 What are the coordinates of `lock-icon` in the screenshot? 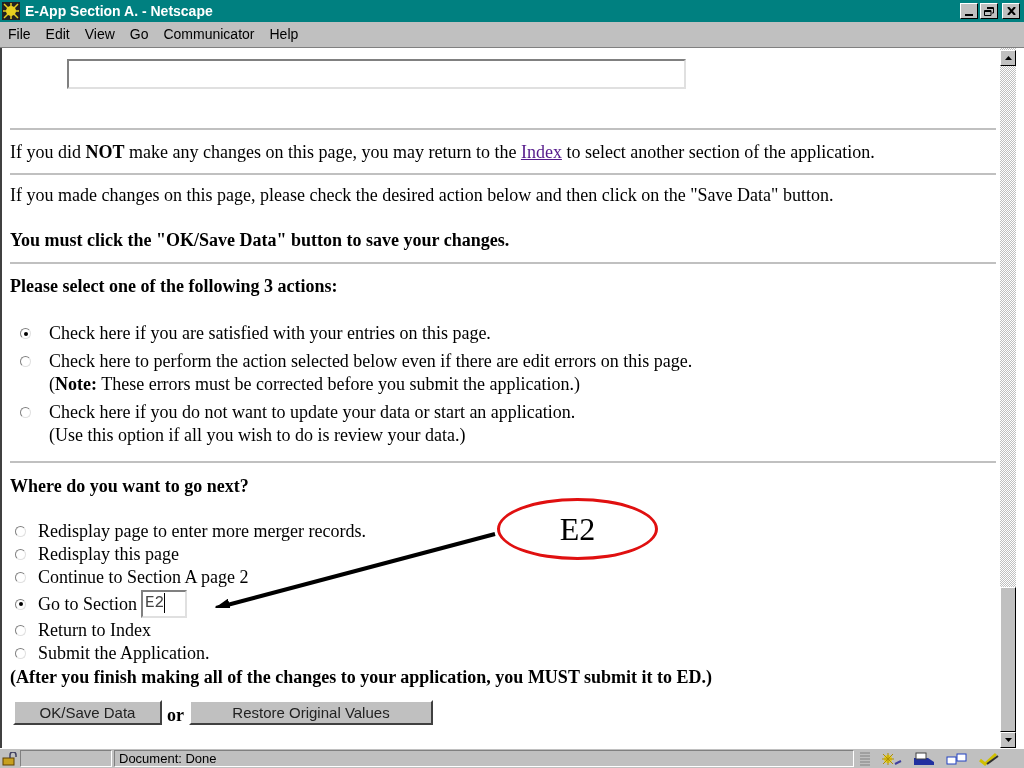 It's located at (10, 758).